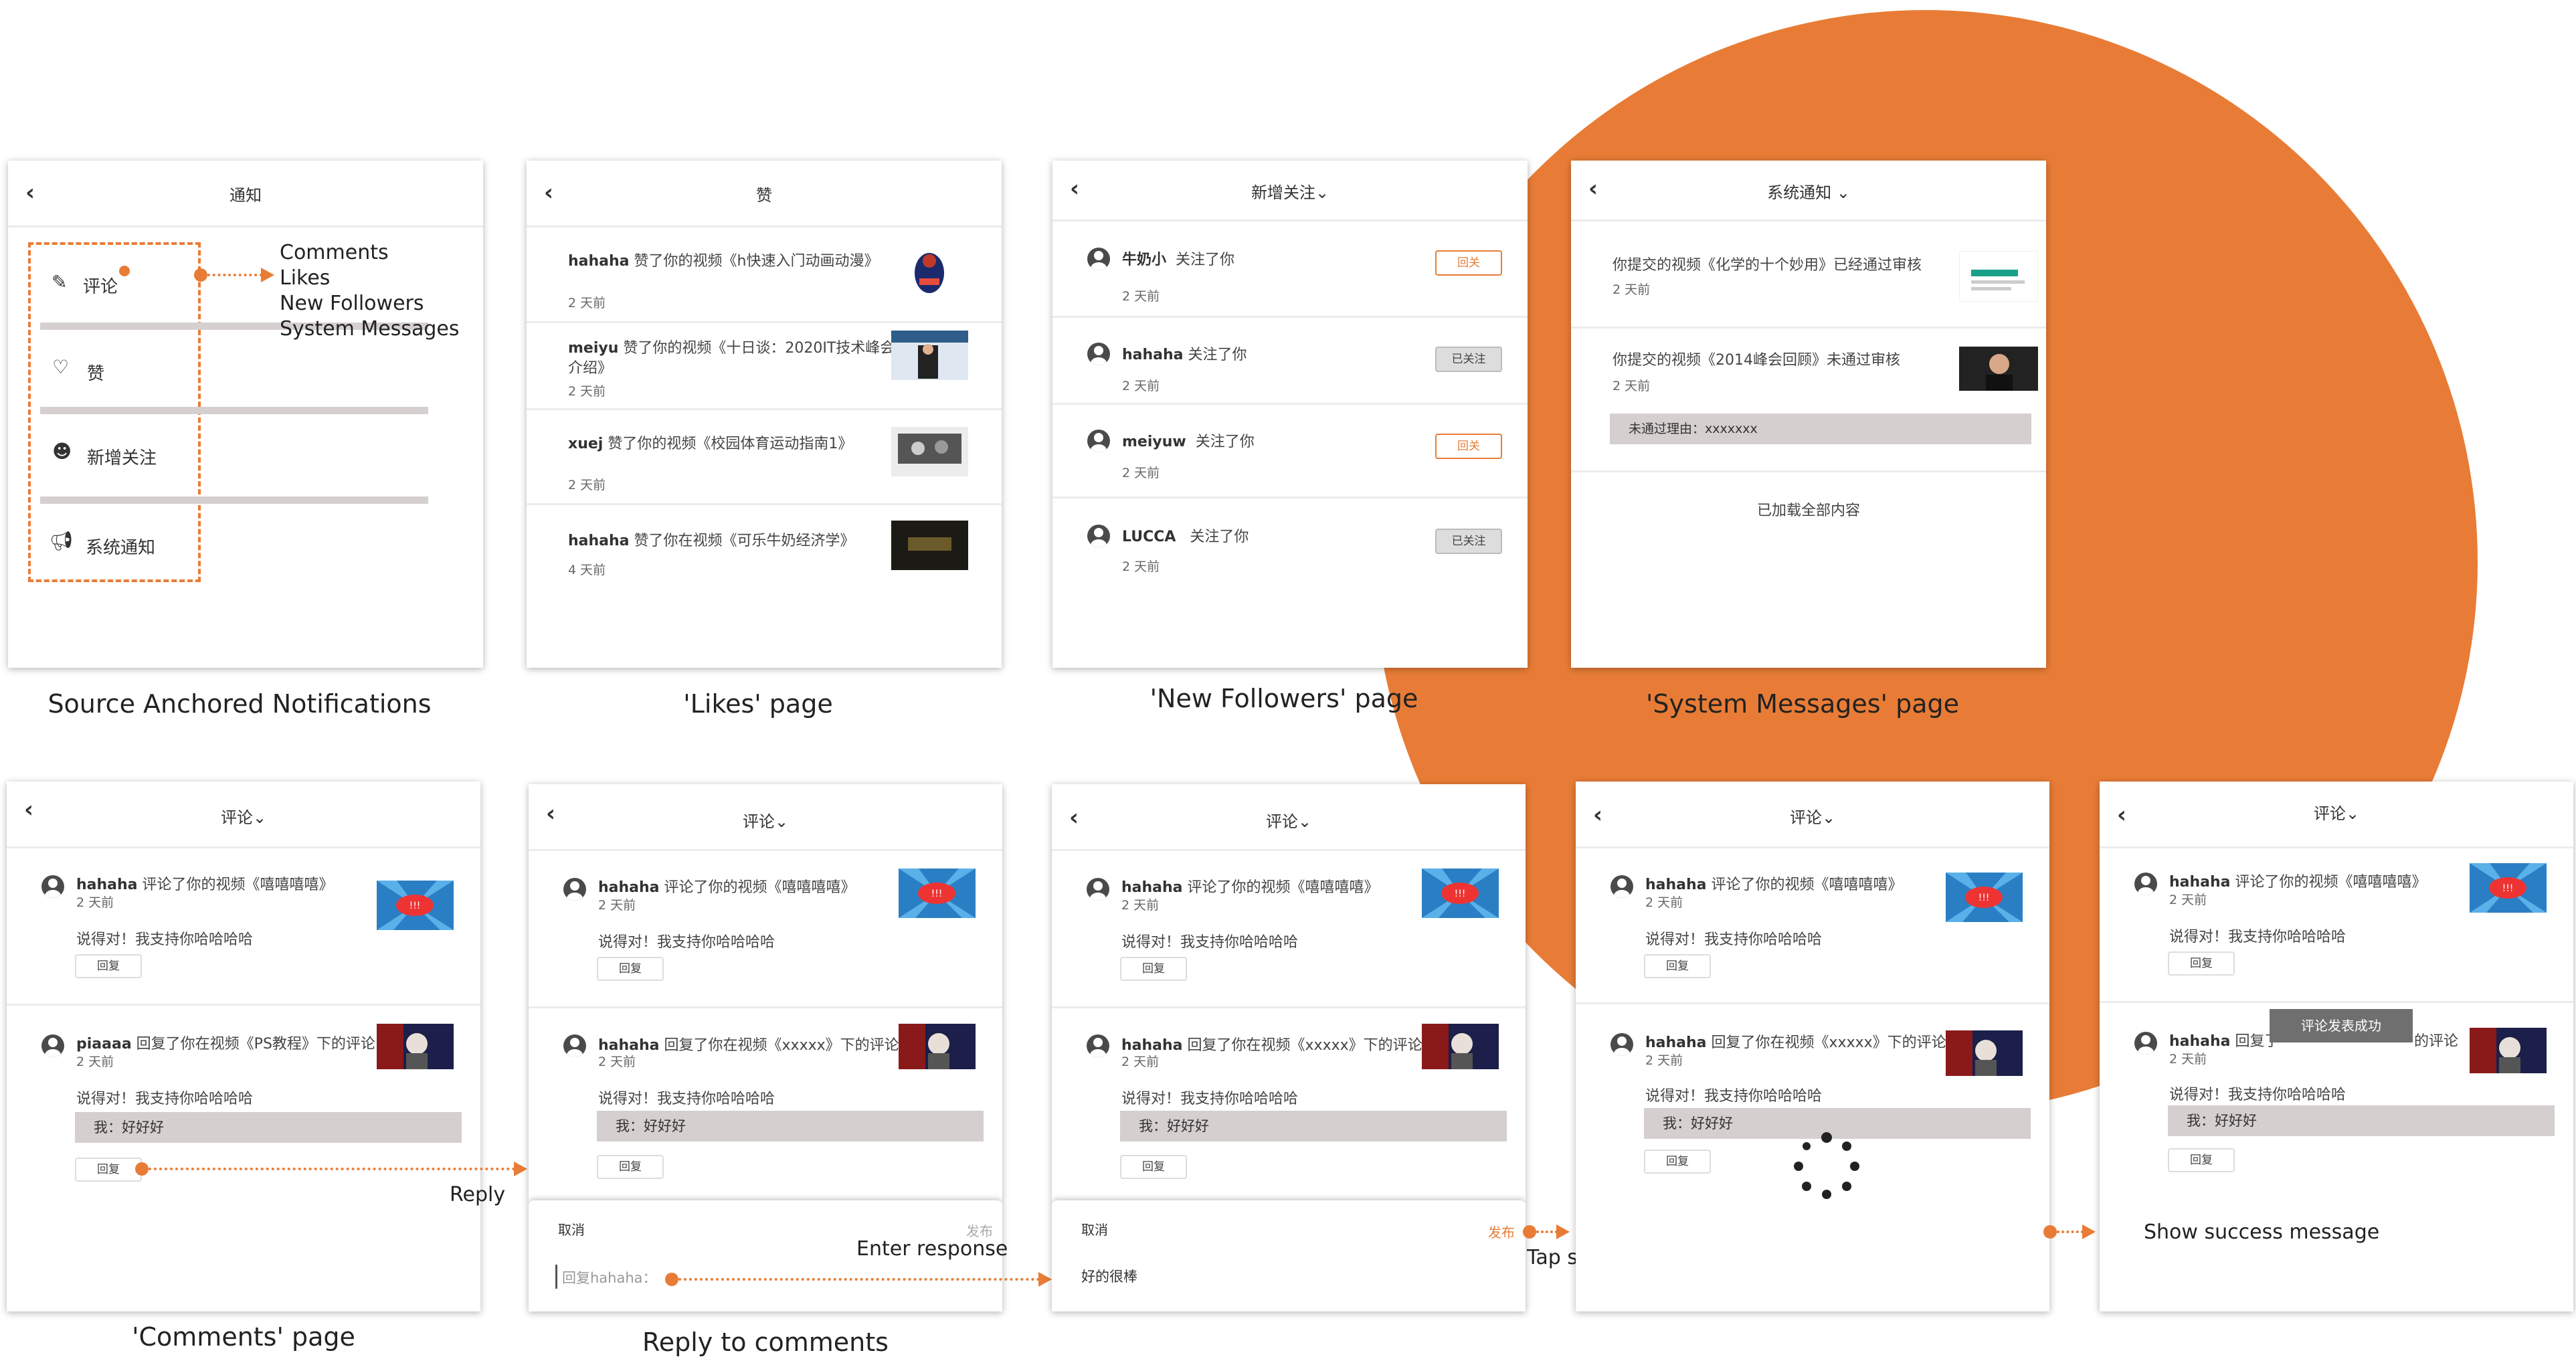 The height and width of the screenshot is (1369, 2576). Describe the element at coordinates (587, 485) in the screenshot. I see `like-item-time: 2 天前` at that location.